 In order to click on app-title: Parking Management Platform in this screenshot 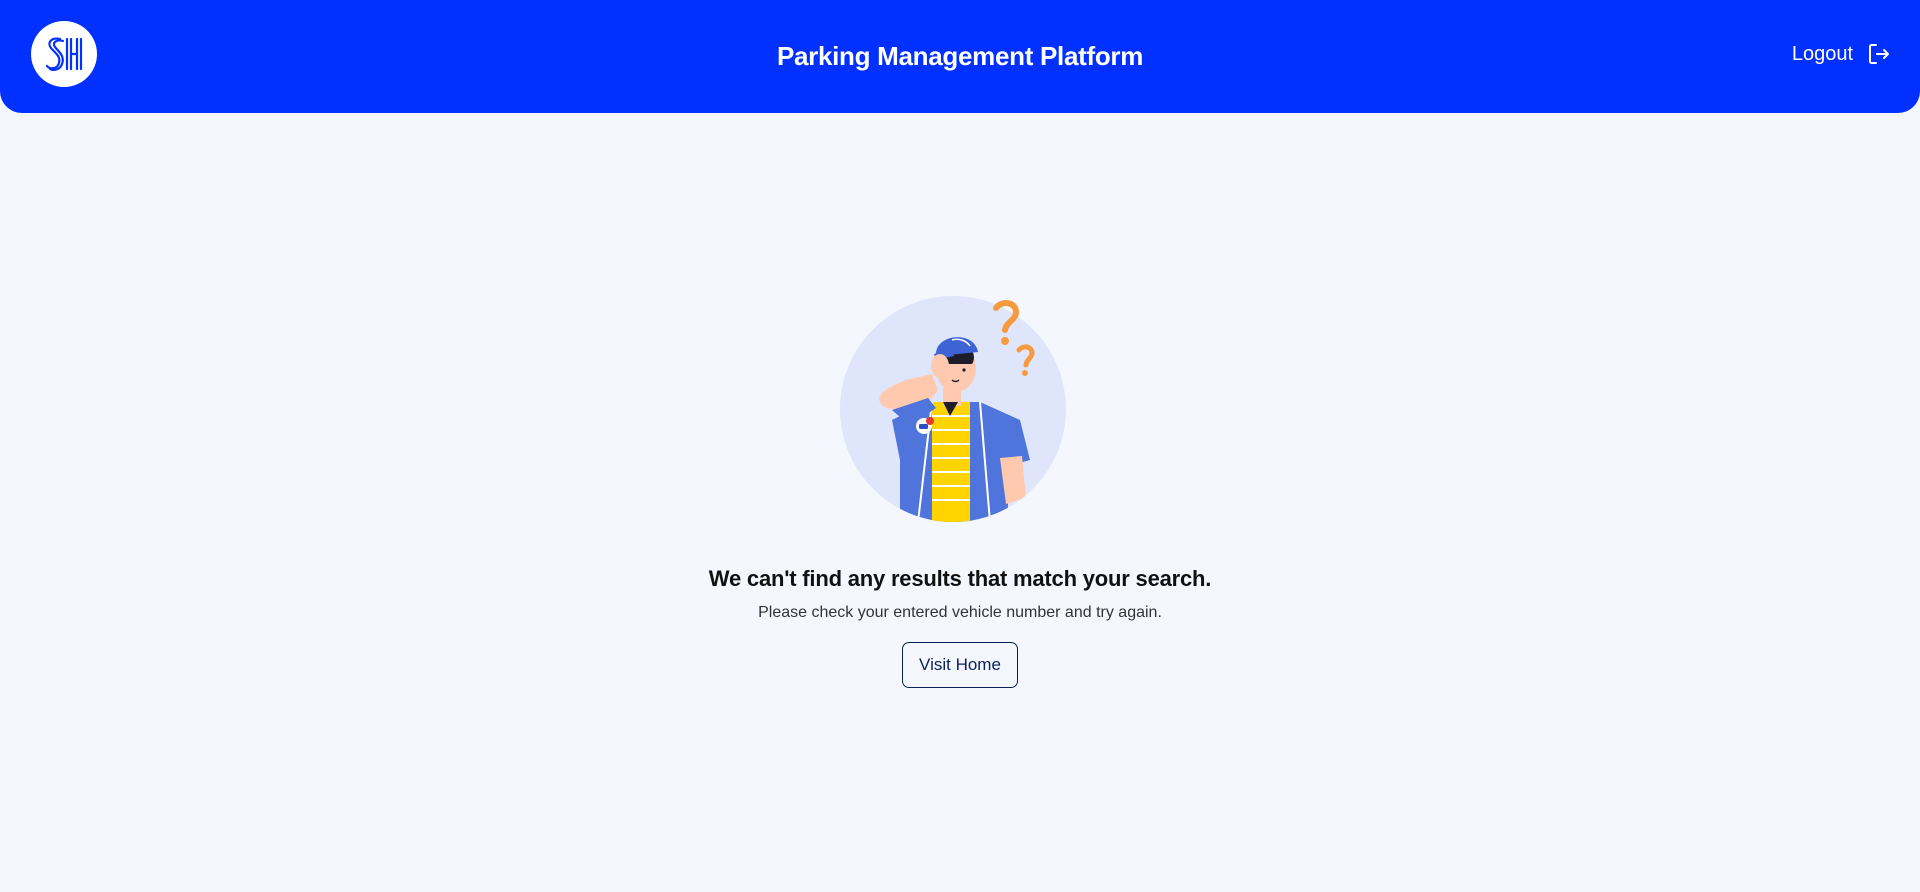, I will do `click(960, 56)`.